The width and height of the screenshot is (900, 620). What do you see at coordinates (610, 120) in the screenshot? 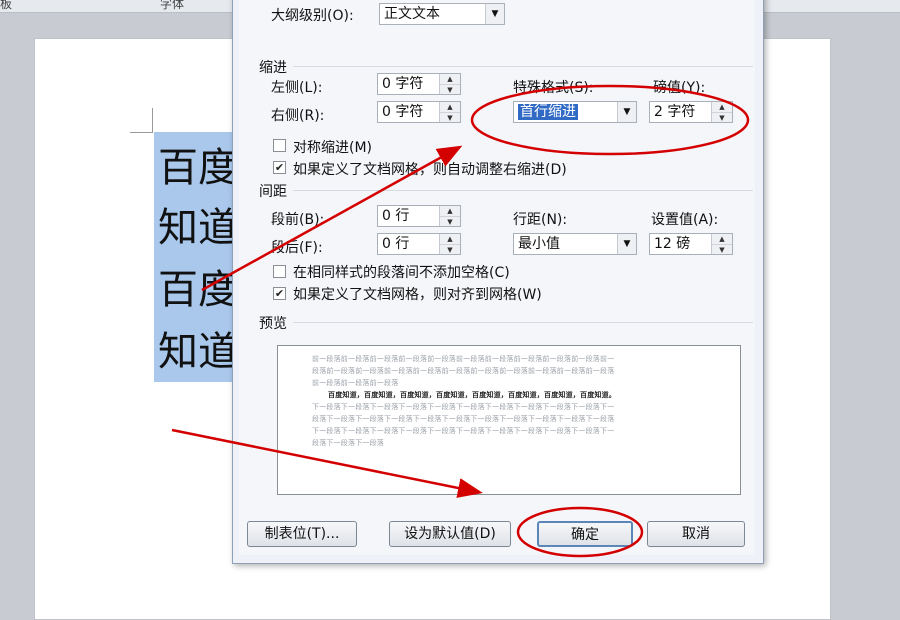
I see `annotation-circle-special-indent` at bounding box center [610, 120].